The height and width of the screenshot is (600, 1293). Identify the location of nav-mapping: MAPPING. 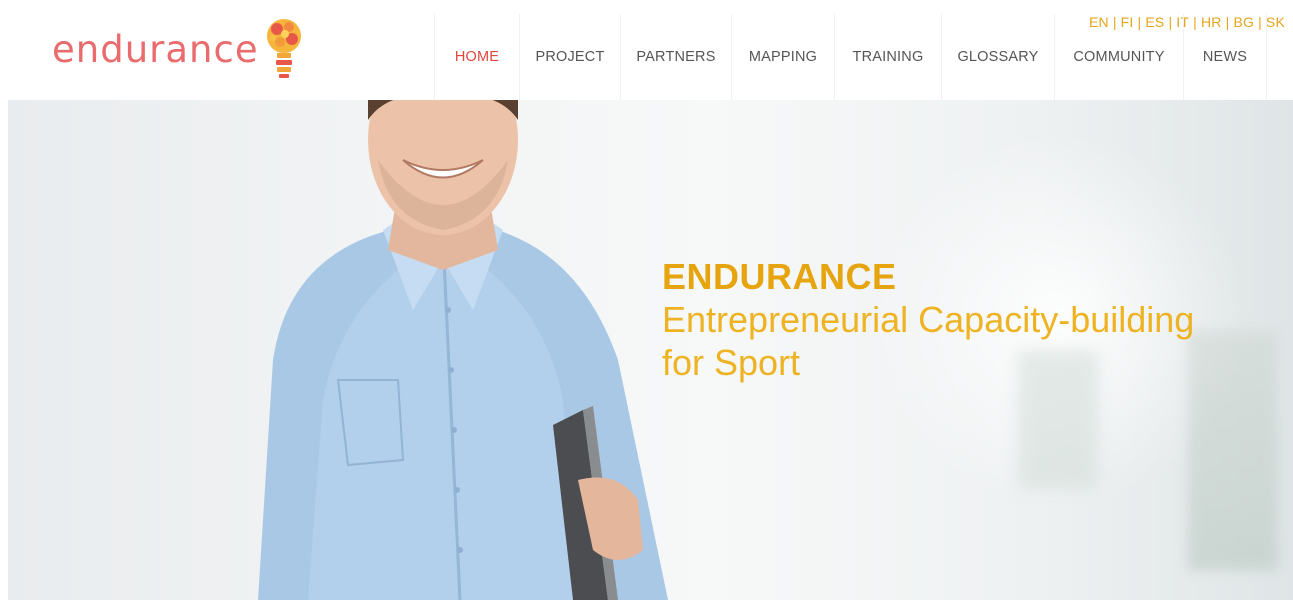
(782, 57).